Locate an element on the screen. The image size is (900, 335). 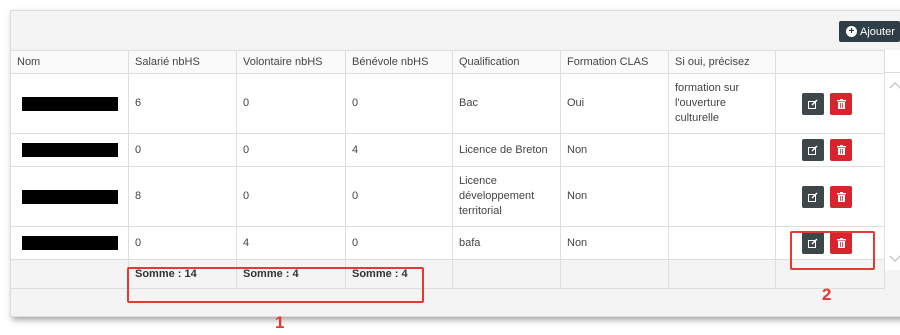
col-header-formation-clas: Formation CLAS is located at coordinates (614, 62).